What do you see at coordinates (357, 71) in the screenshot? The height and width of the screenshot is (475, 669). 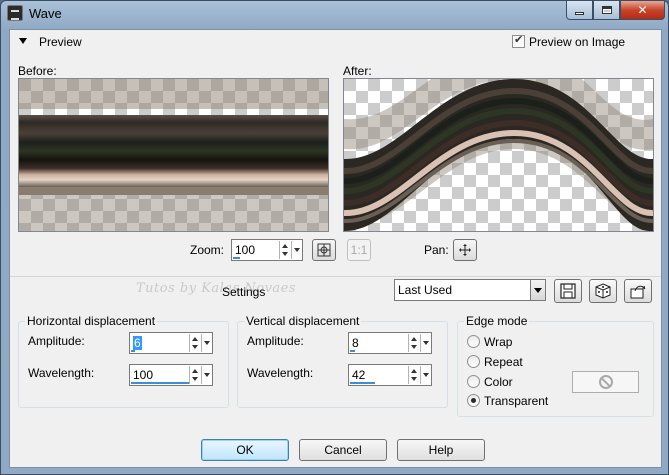 I see `after-label: After:` at bounding box center [357, 71].